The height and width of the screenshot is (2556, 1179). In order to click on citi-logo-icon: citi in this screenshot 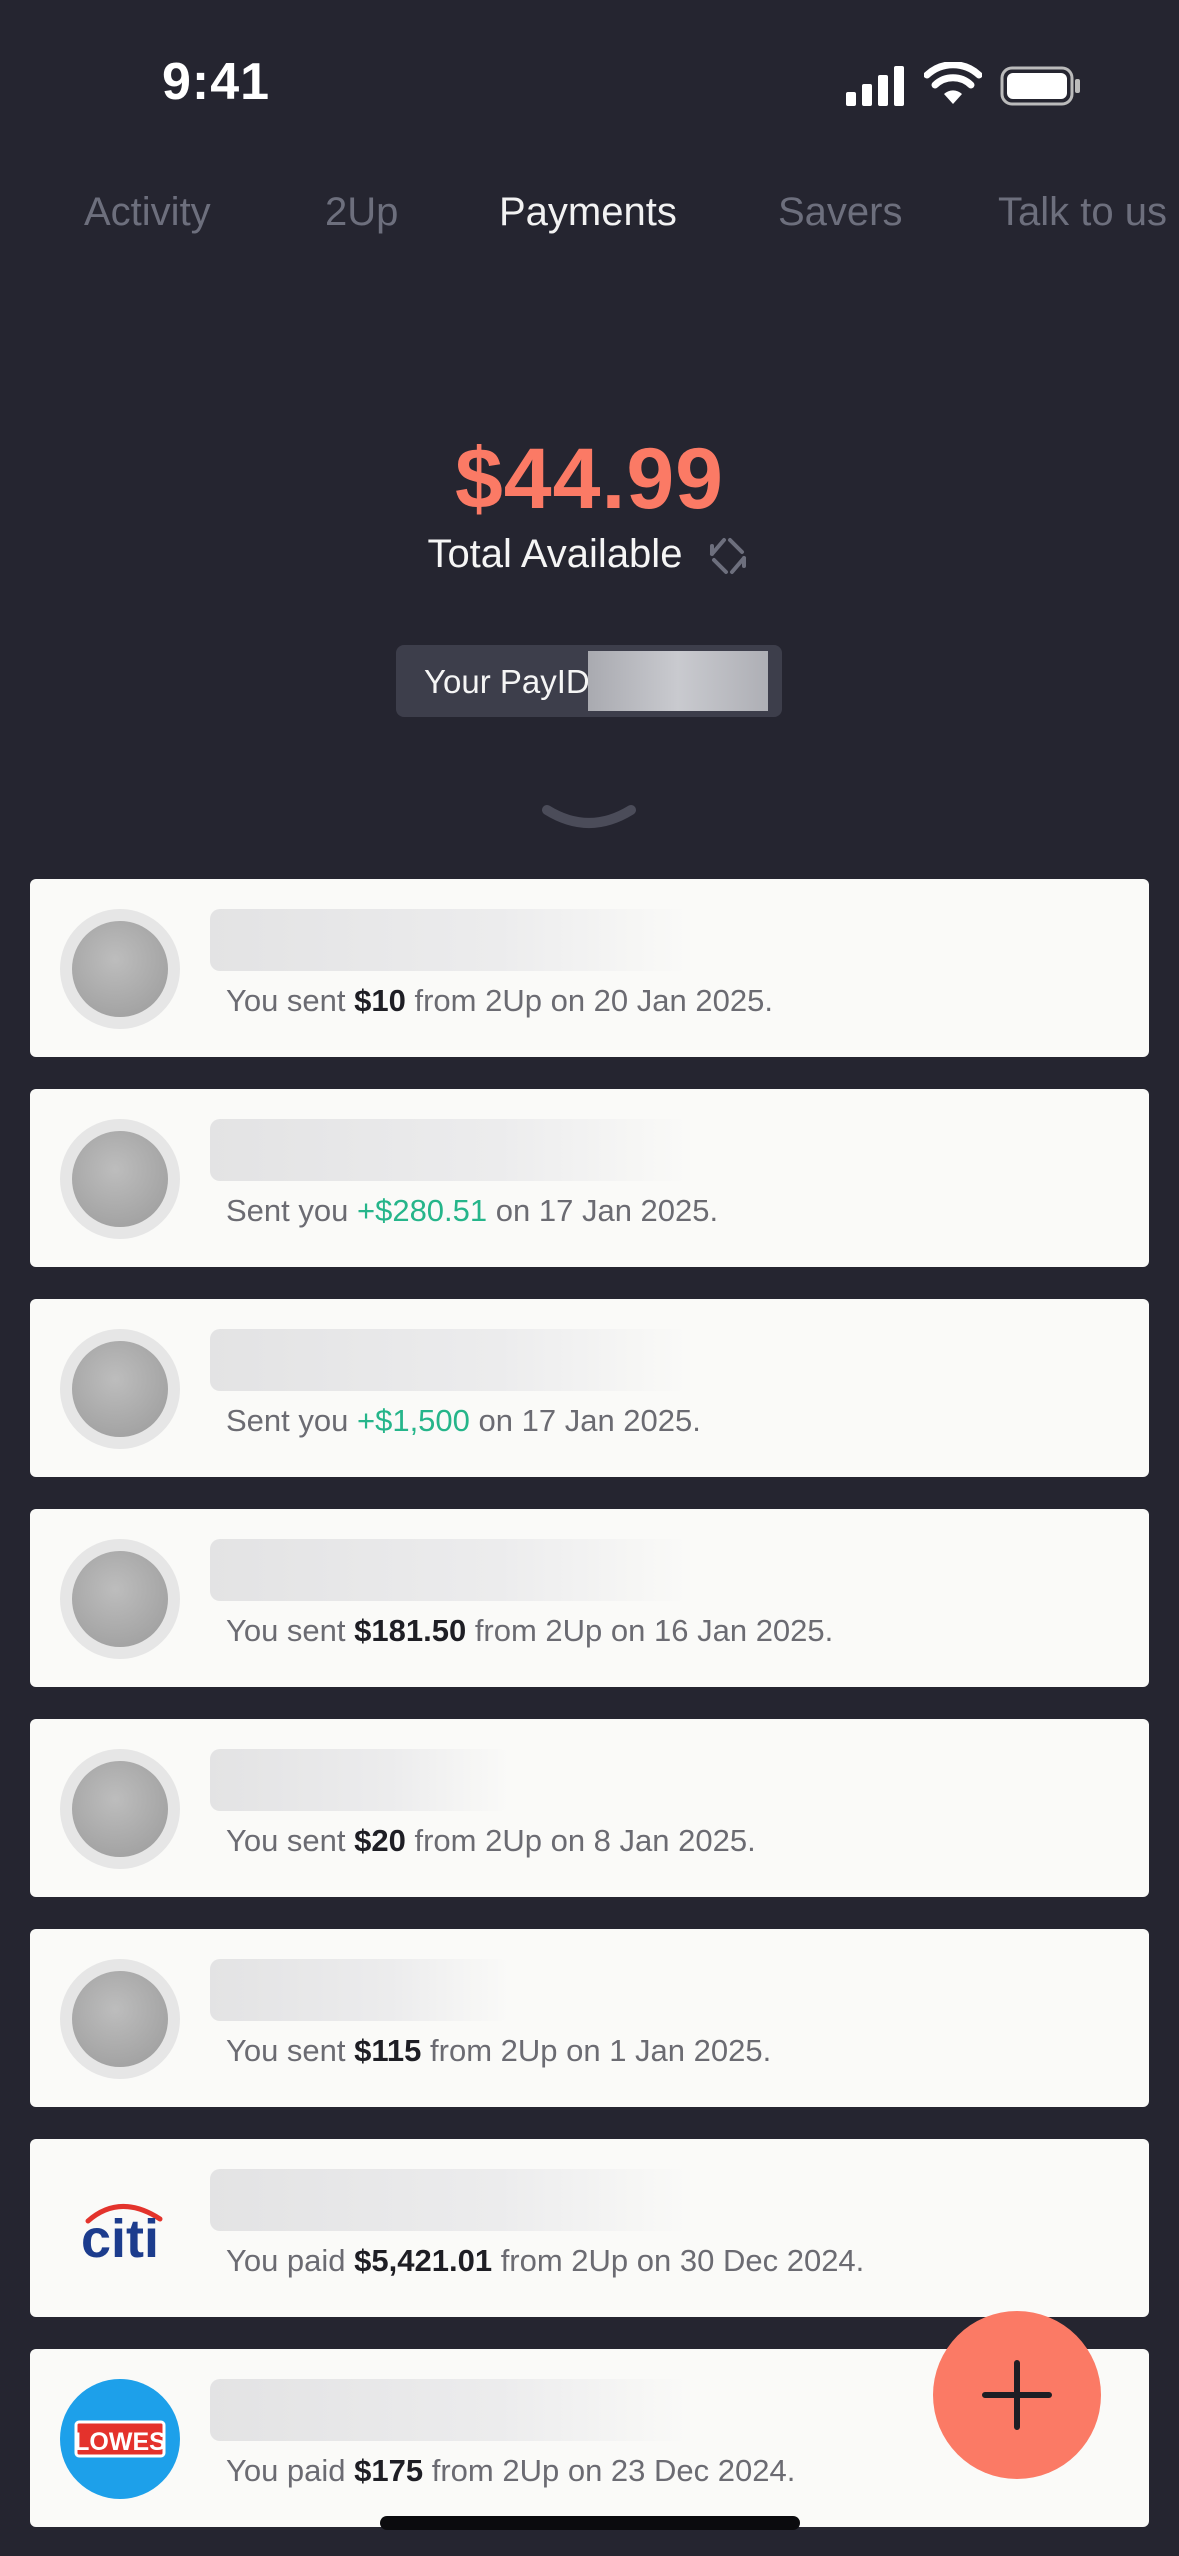, I will do `click(122, 2236)`.